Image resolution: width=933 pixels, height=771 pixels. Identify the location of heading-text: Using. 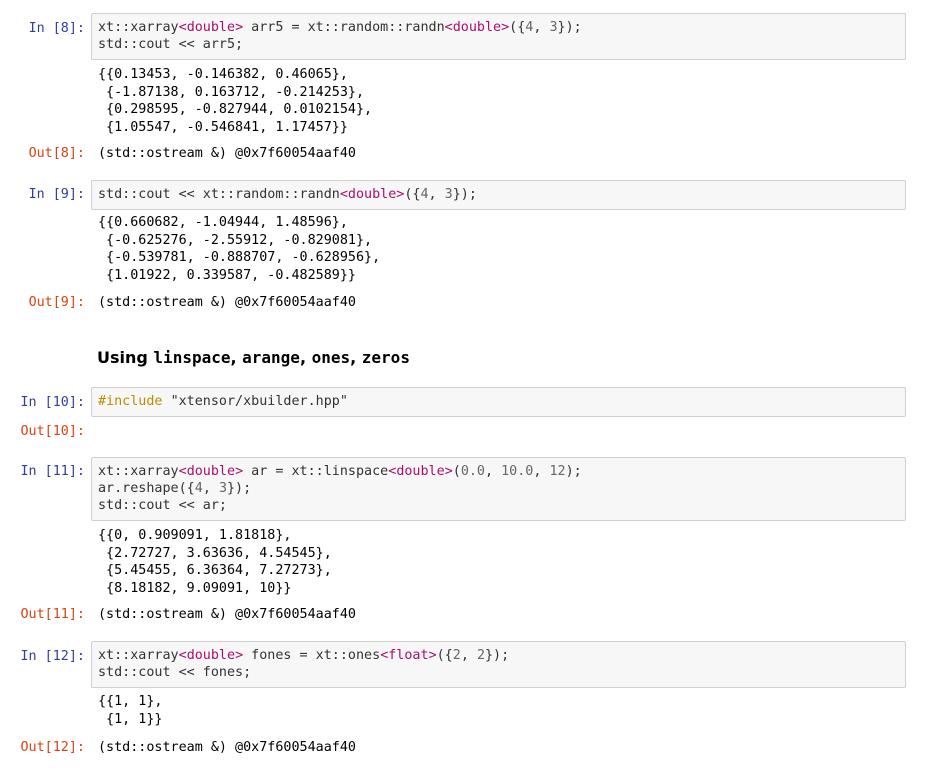
(125, 357).